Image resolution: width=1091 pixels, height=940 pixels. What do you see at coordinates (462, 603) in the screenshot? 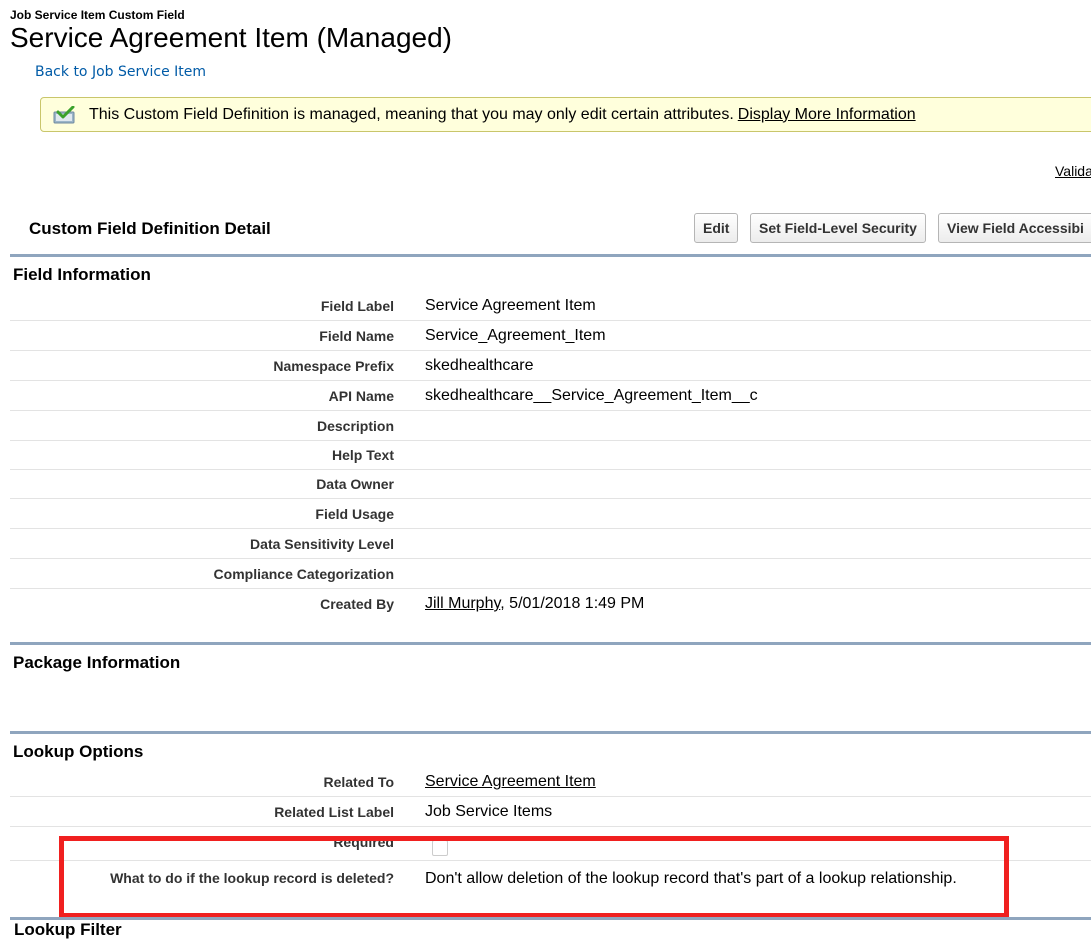
I see `created-by-user-link: Jill Murphy` at bounding box center [462, 603].